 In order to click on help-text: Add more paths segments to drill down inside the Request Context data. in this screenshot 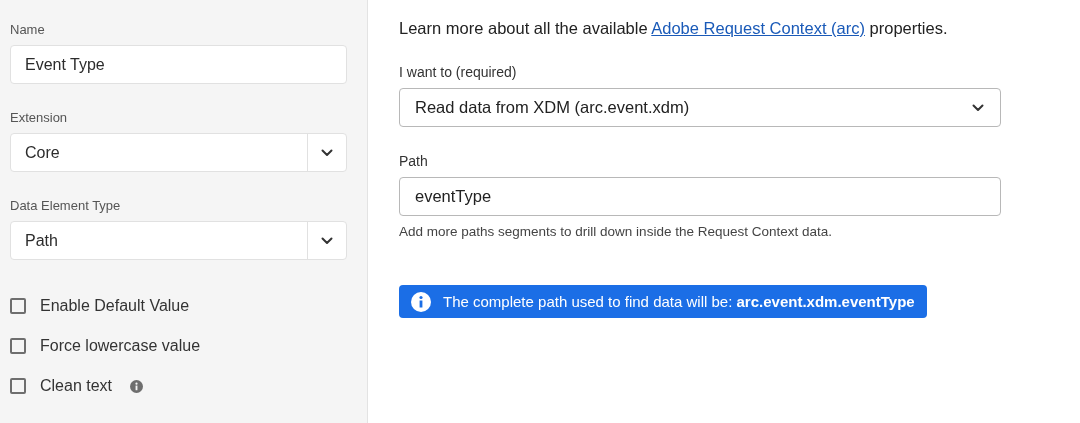, I will do `click(615, 231)`.